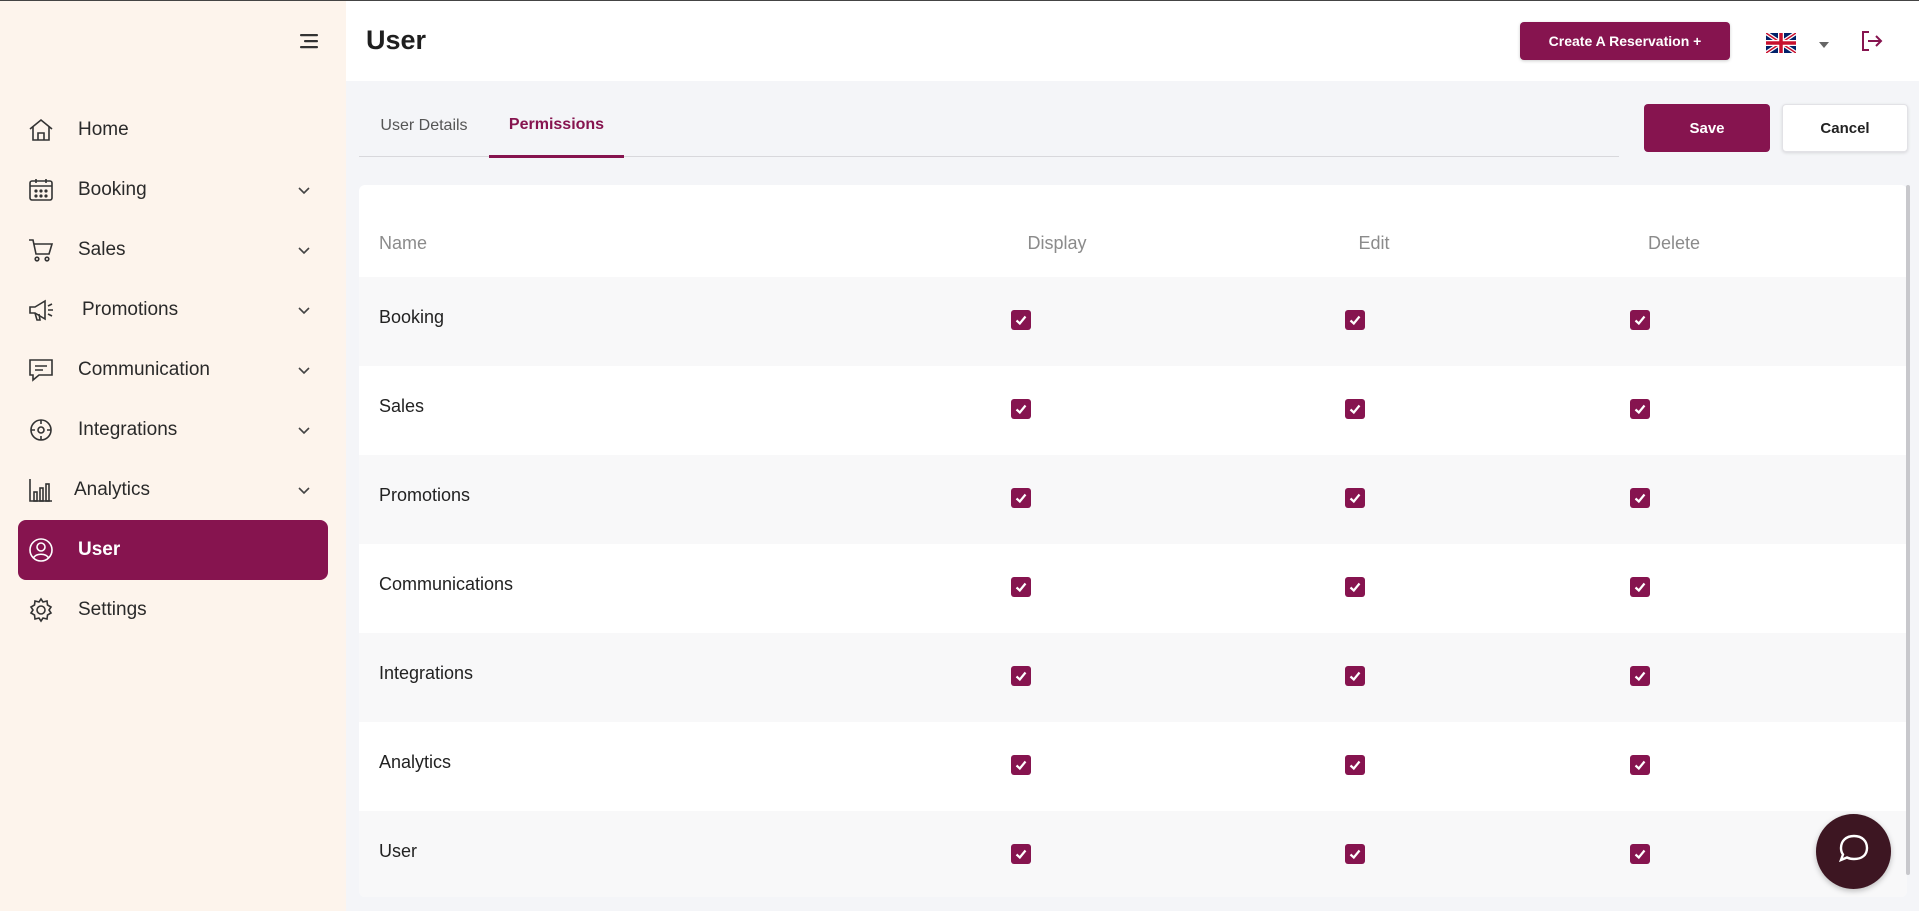  Describe the element at coordinates (99, 549) in the screenshot. I see `sidebar-item-label: User` at that location.